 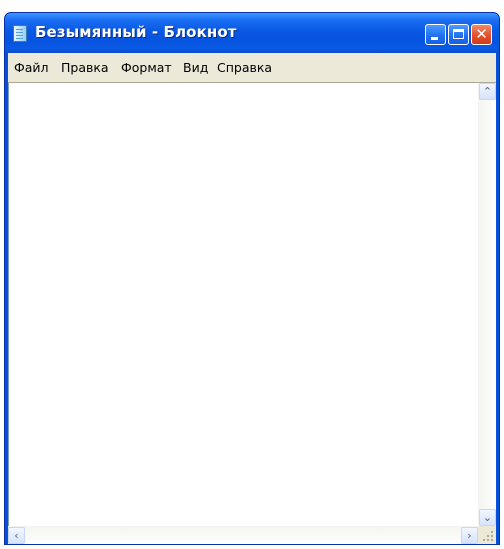 I want to click on scroll-down-button: ⌄, so click(x=487, y=517).